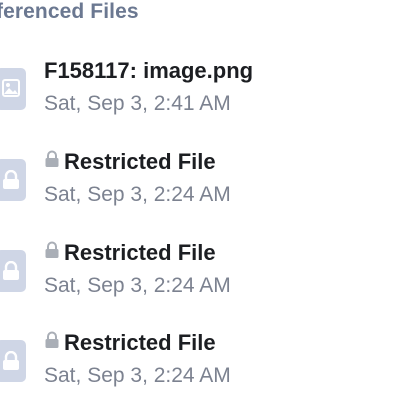  I want to click on image-file-icon, so click(13, 89).